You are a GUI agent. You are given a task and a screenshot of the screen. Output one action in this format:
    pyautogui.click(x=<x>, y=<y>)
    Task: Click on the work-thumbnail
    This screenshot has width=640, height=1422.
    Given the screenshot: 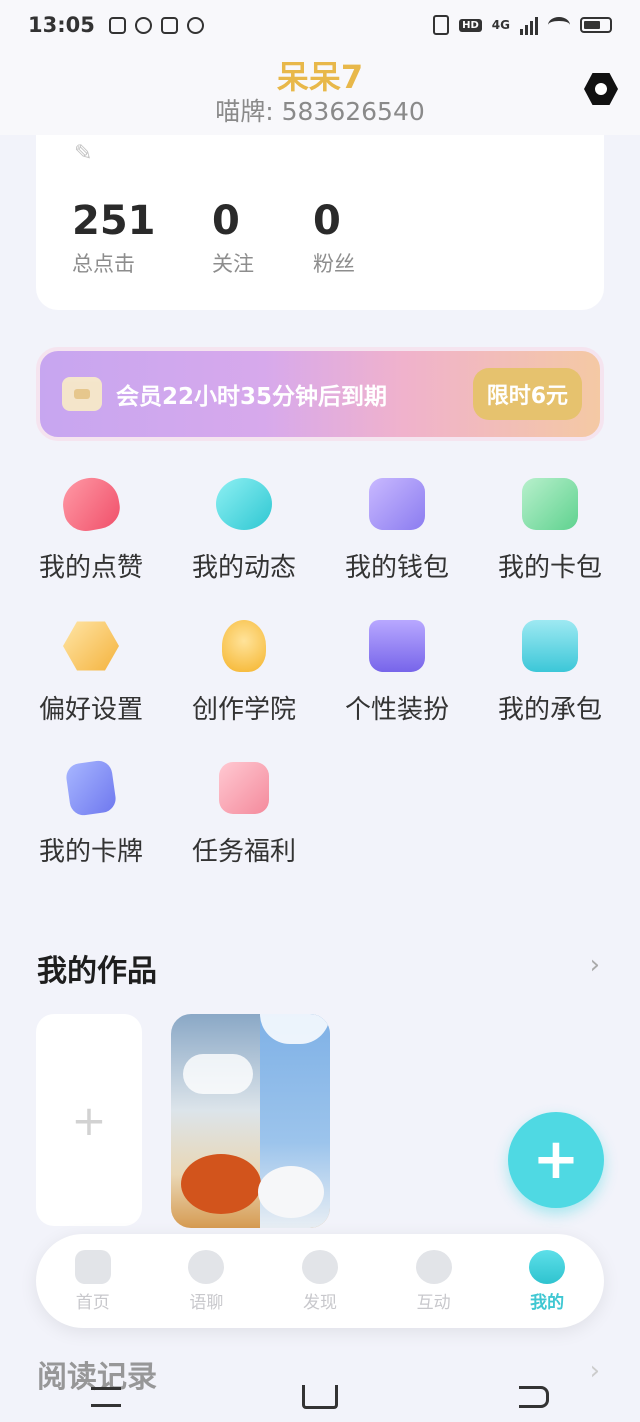 What is the action you would take?
    pyautogui.click(x=250, y=1121)
    